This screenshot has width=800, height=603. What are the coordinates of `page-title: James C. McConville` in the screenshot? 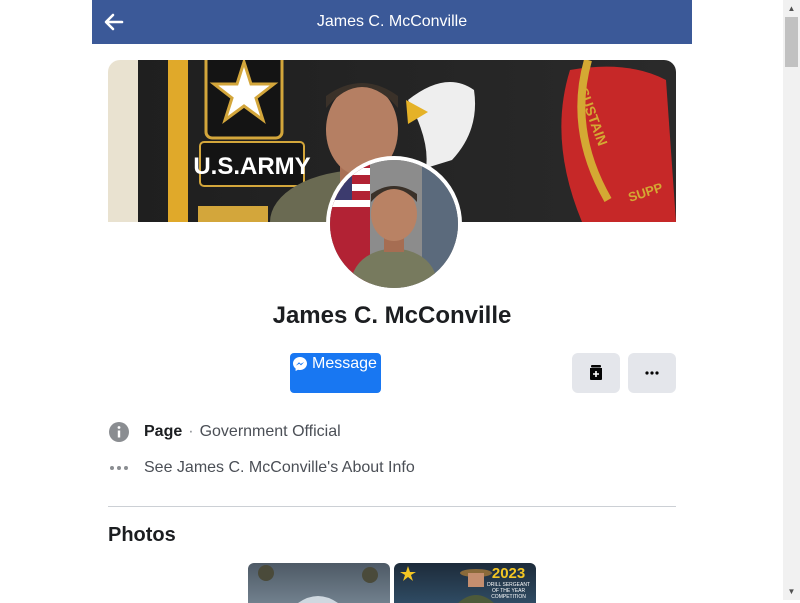 It's located at (392, 21).